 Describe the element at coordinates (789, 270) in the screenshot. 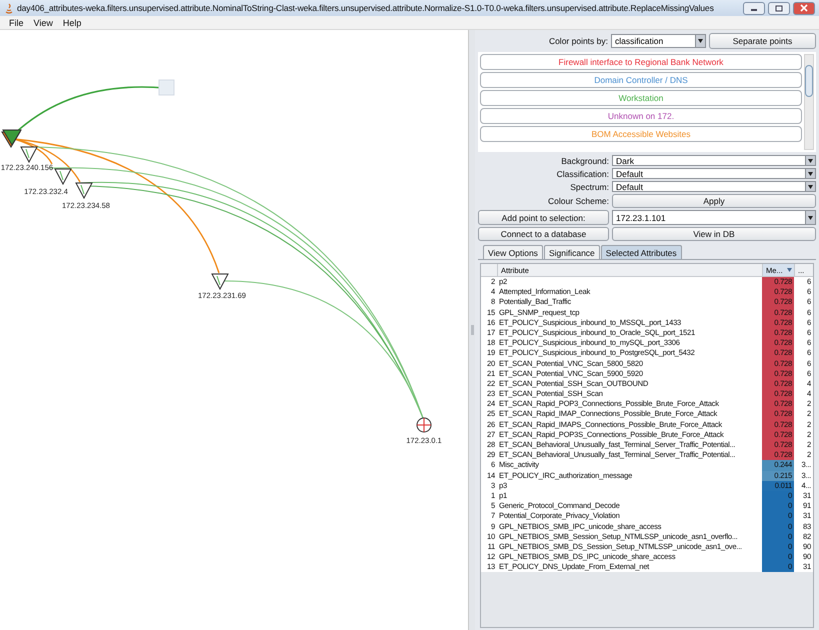

I see `sort-icon` at that location.